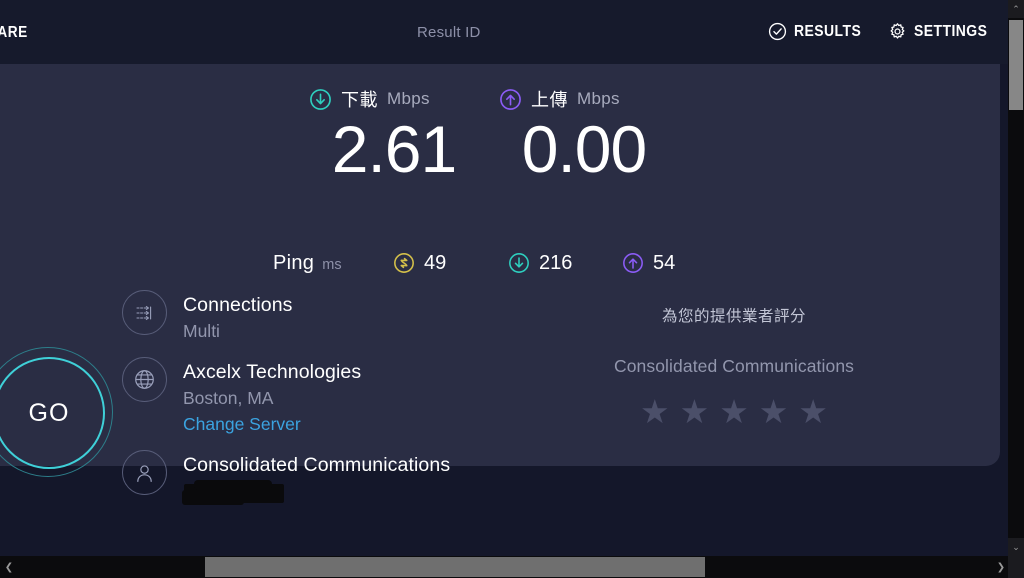  Describe the element at coordinates (777, 31) in the screenshot. I see `check-circle-icon` at that location.